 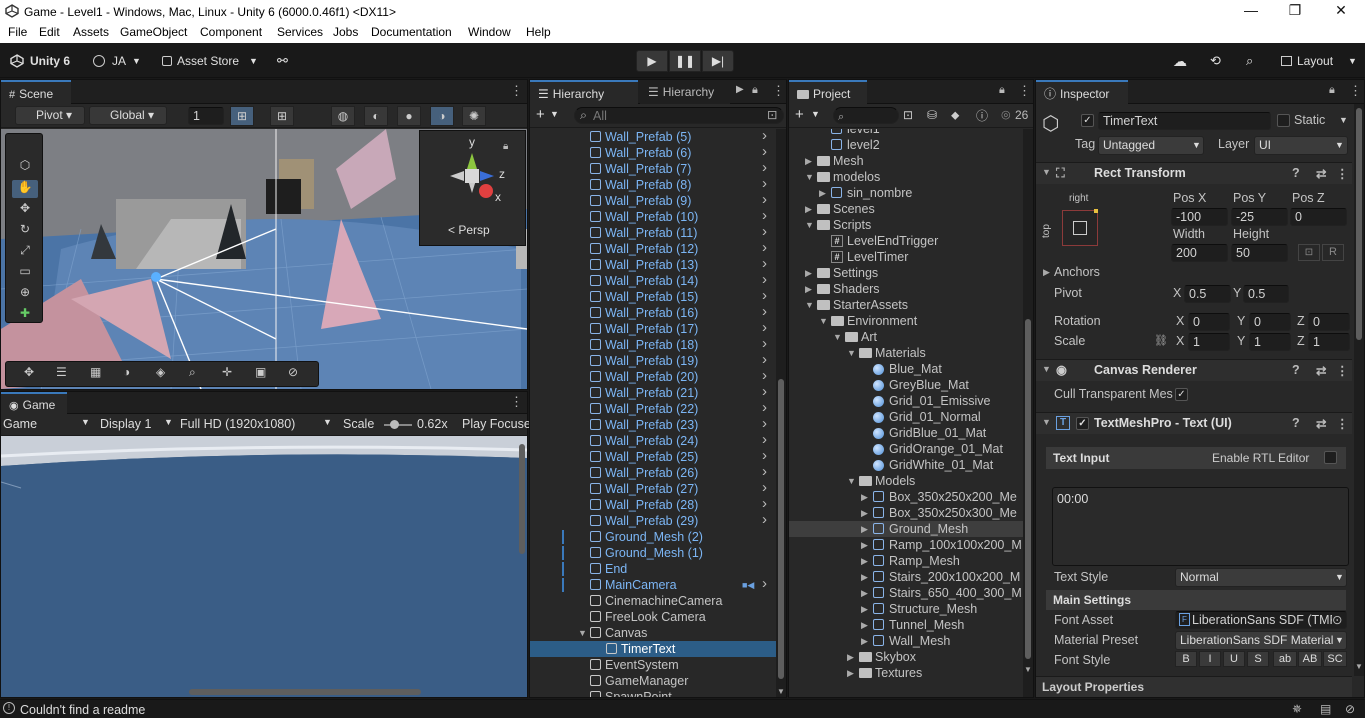 I want to click on hierarchy-row: Wall_Prefab (14) ›, so click(x=653, y=280).